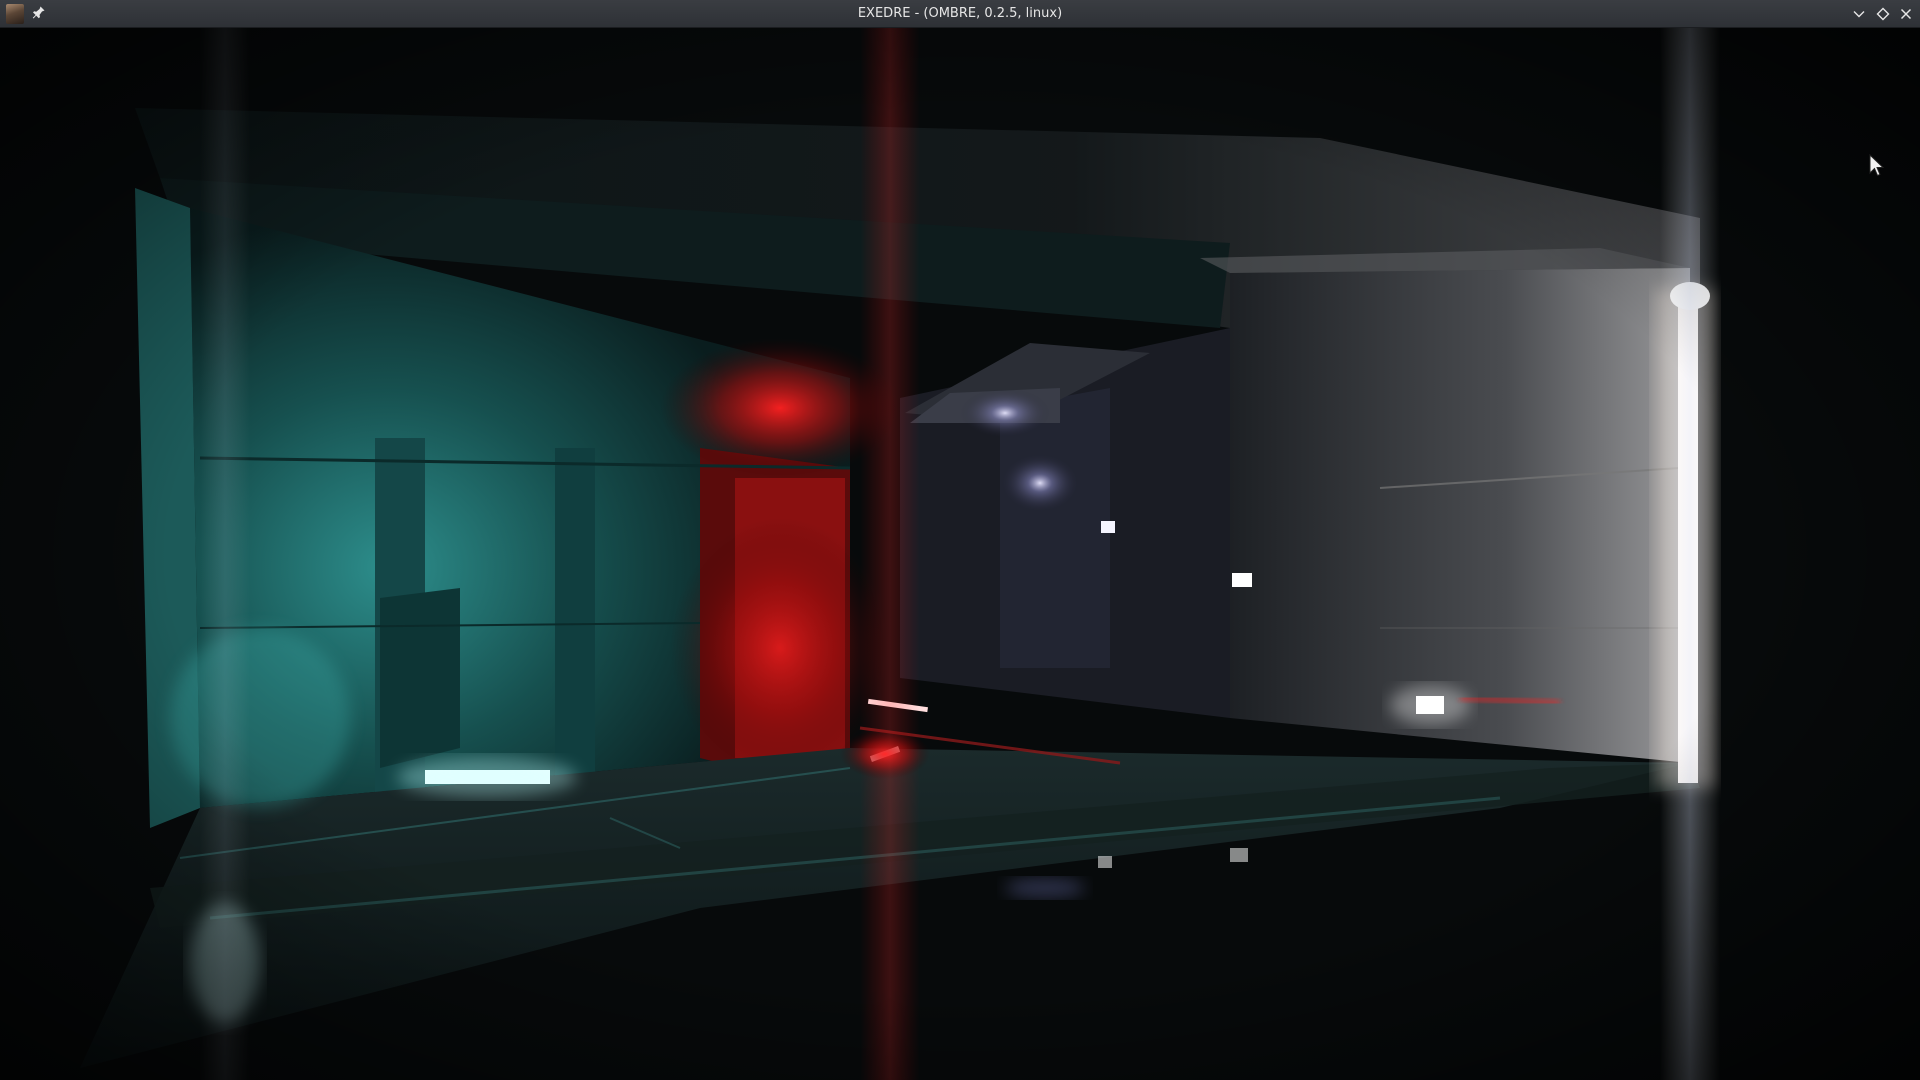 The width and height of the screenshot is (1920, 1080). I want to click on close-icon, so click(1906, 14).